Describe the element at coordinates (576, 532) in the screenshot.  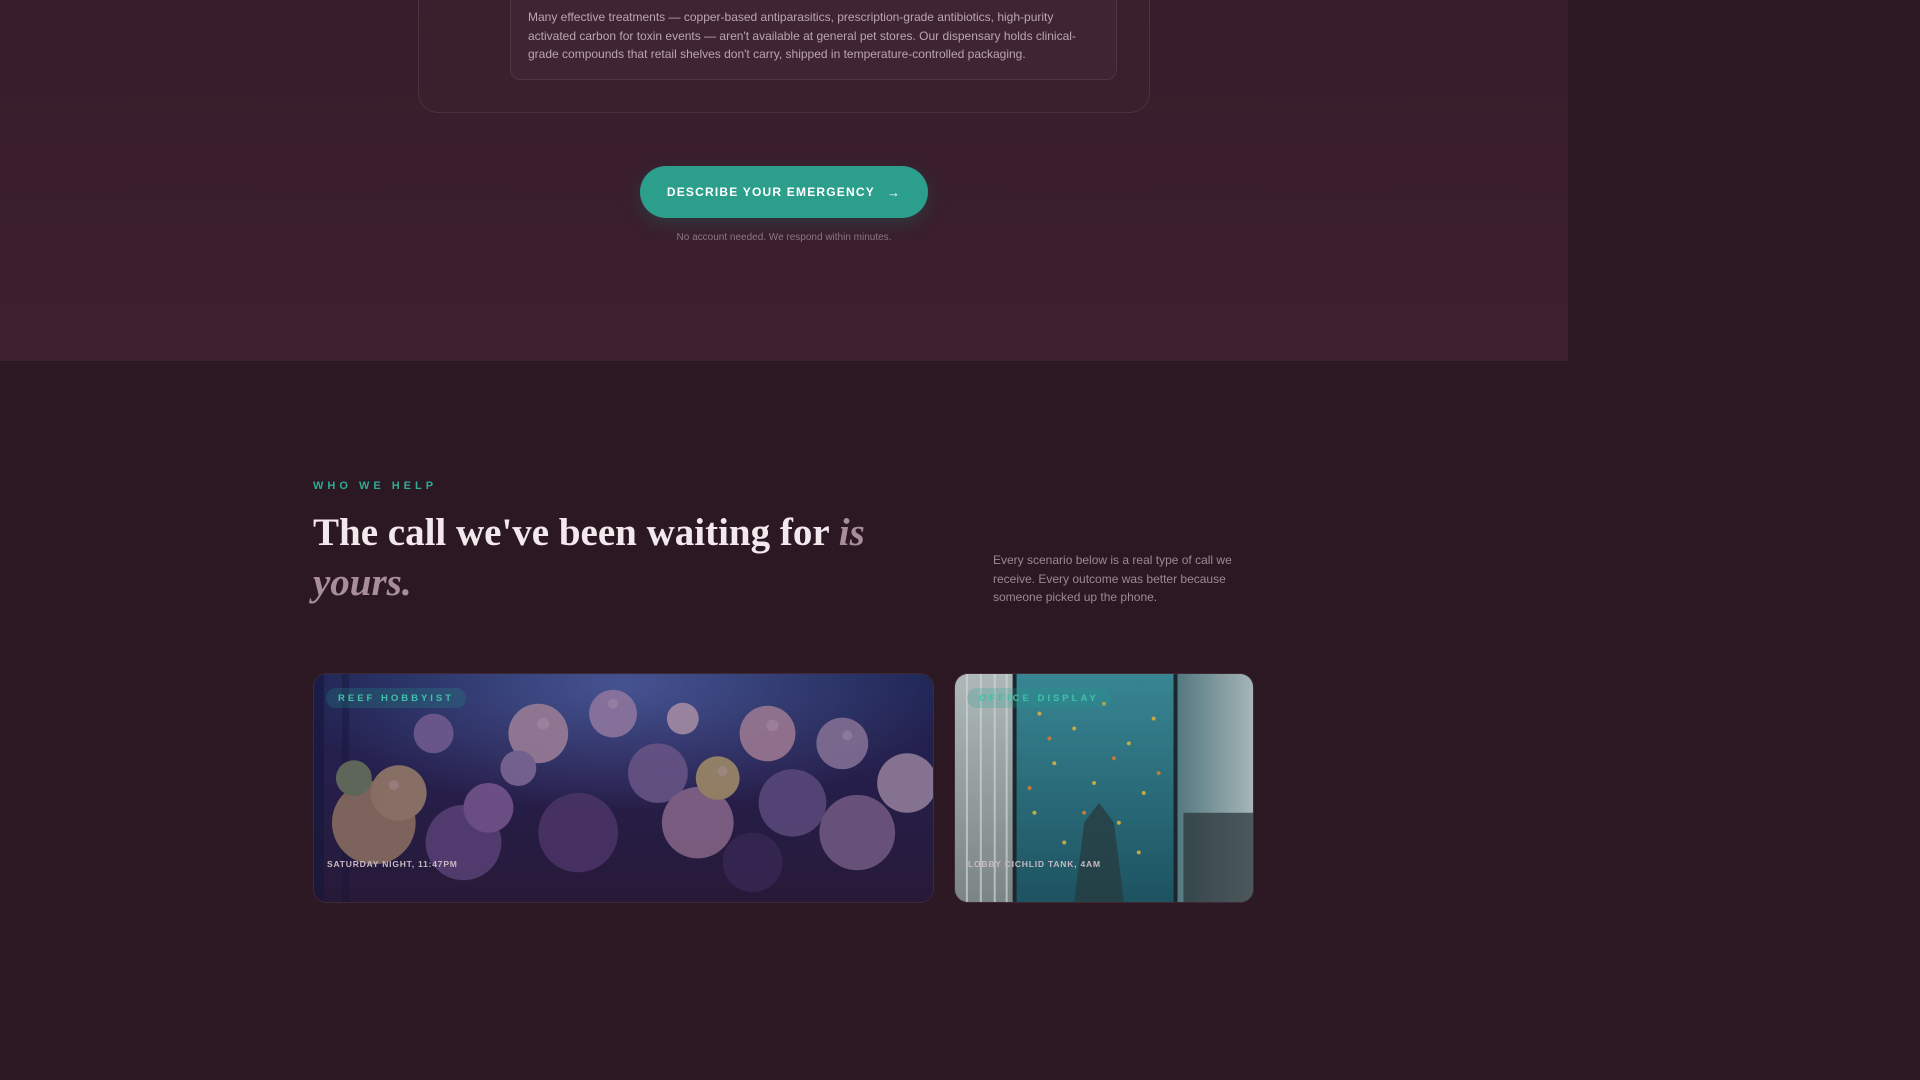
I see `headline-main: The call we've been waiting for` at that location.